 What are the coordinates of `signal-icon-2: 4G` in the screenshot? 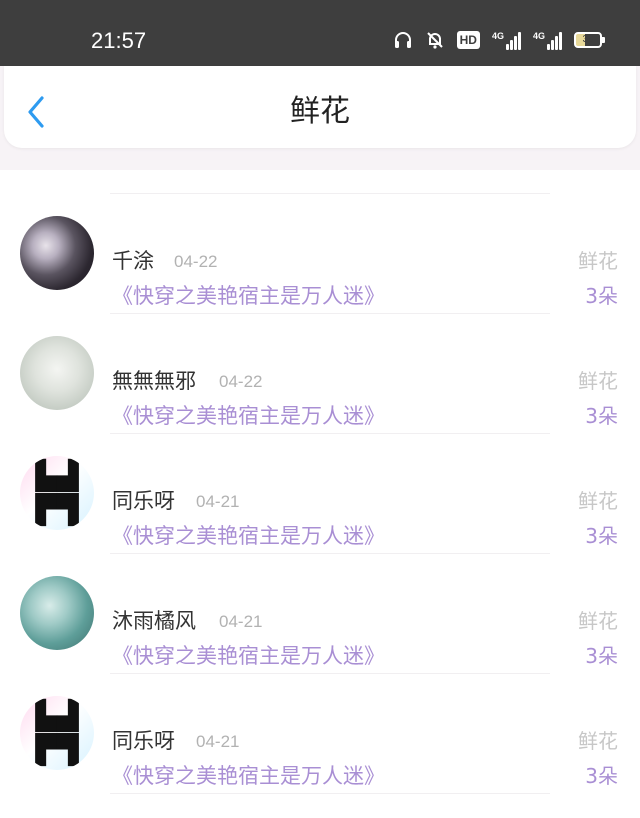 It's located at (547, 40).